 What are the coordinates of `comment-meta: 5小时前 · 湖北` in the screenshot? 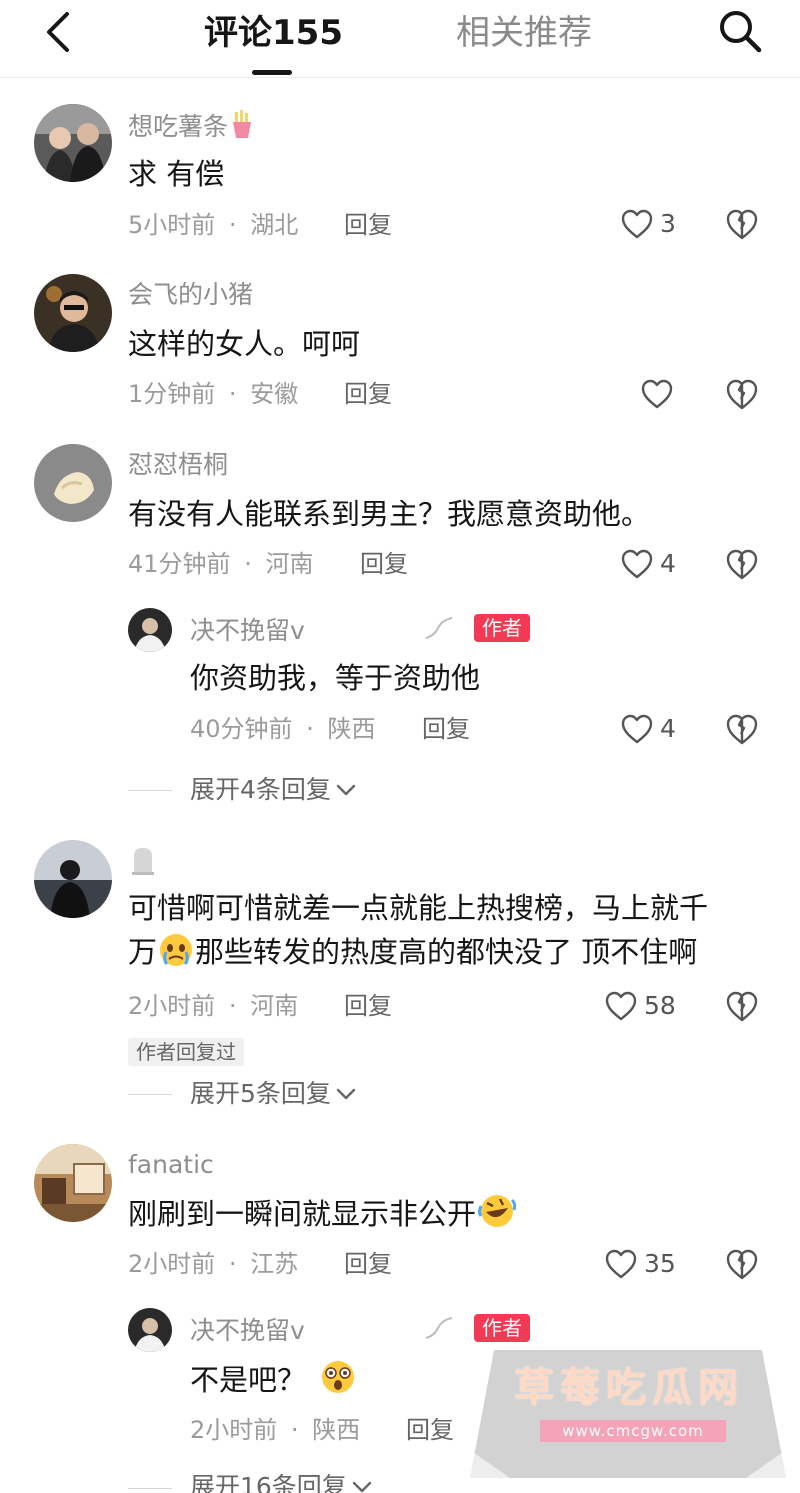 It's located at (213, 225).